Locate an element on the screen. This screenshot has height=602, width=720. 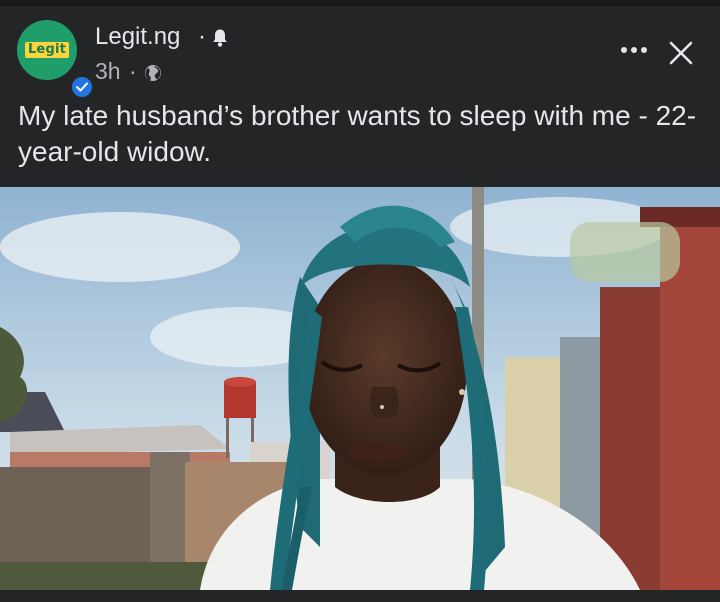
page-name-link: Legit.ng is located at coordinates (137, 37).